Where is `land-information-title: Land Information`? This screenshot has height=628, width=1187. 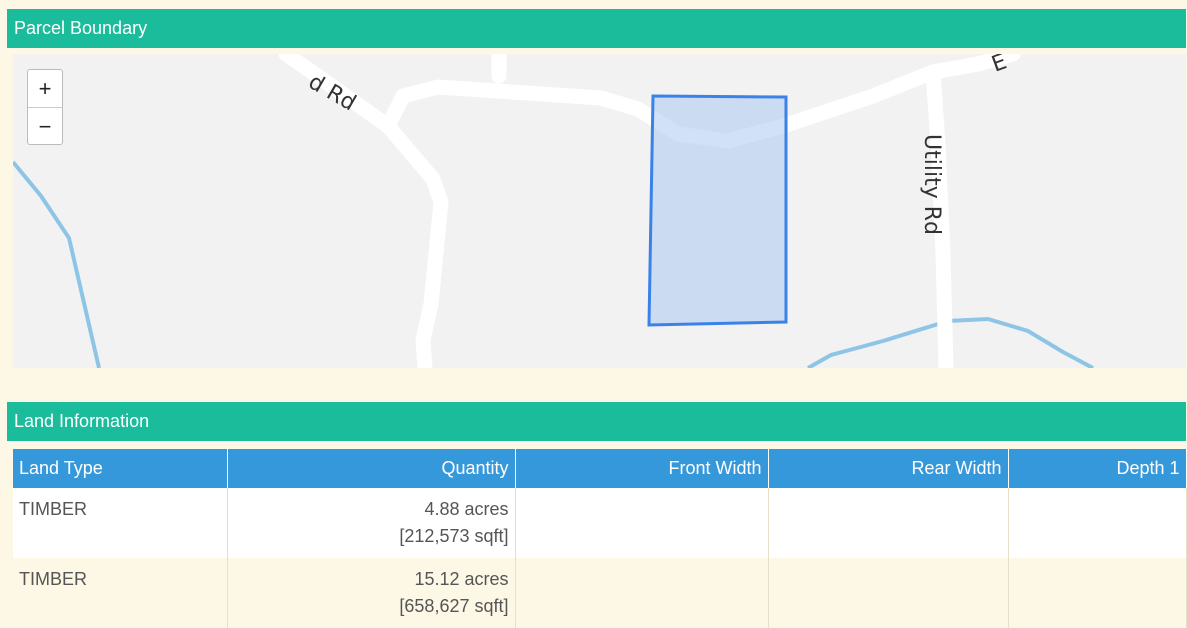 land-information-title: Land Information is located at coordinates (82, 421).